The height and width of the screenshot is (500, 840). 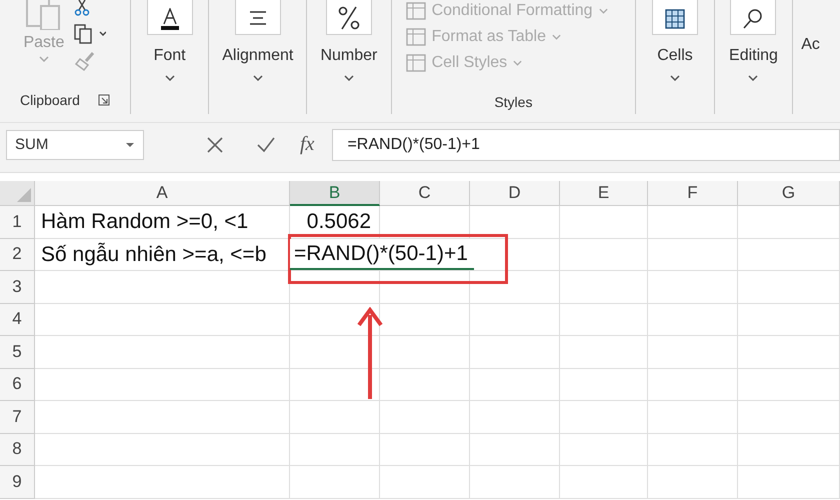 What do you see at coordinates (675, 56) in the screenshot?
I see `ribbon-button-label: Cells` at bounding box center [675, 56].